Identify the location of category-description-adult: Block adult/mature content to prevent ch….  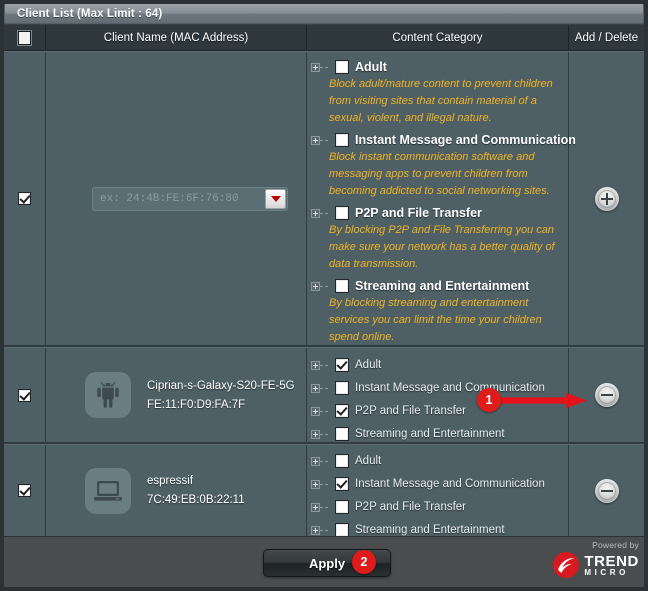
(441, 101).